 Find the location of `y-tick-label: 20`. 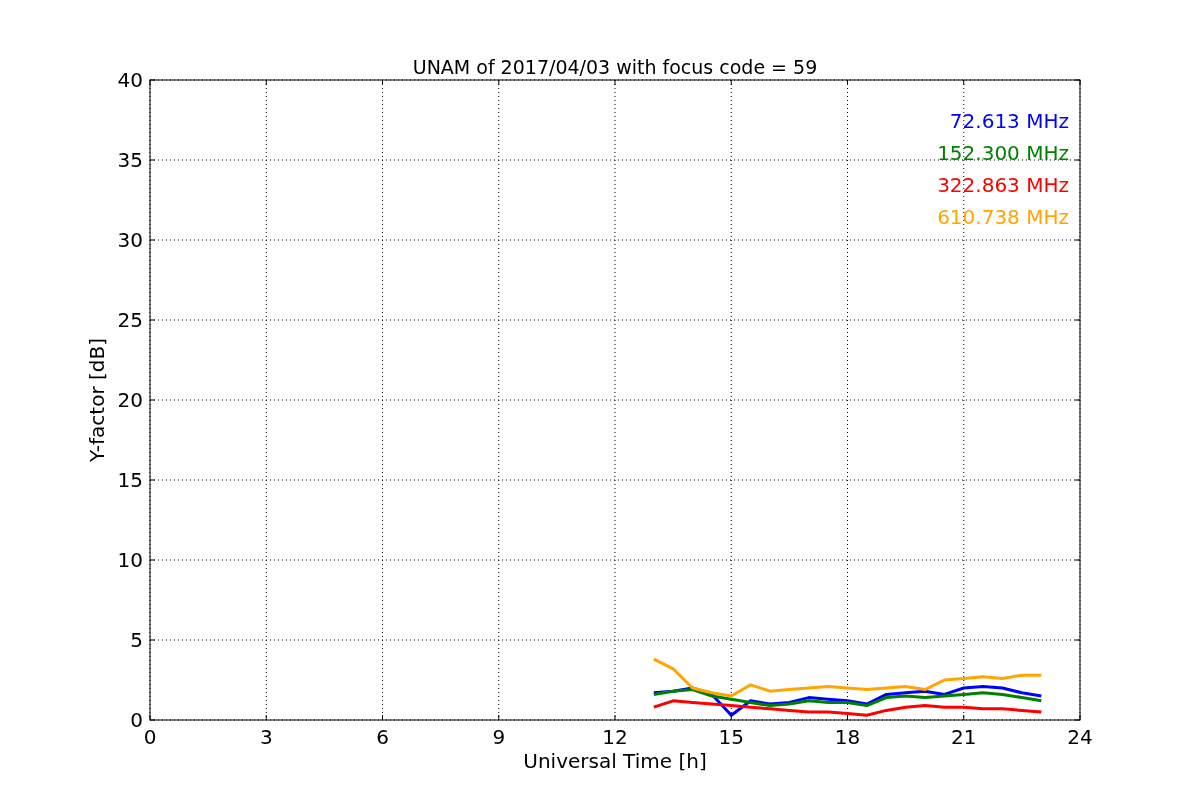

y-tick-label: 20 is located at coordinates (130, 400).